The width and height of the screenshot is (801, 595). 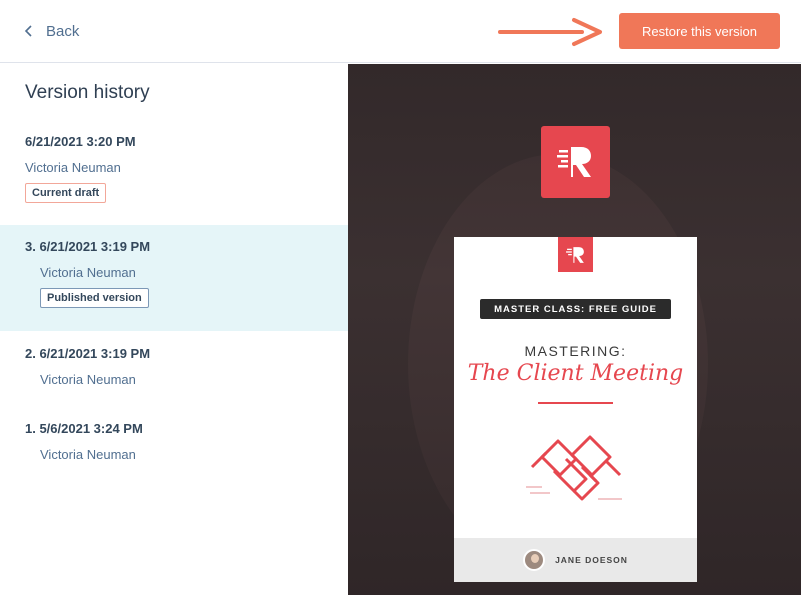 I want to click on version-date: 1. 5/6/2021 3:24 PM, so click(x=84, y=428).